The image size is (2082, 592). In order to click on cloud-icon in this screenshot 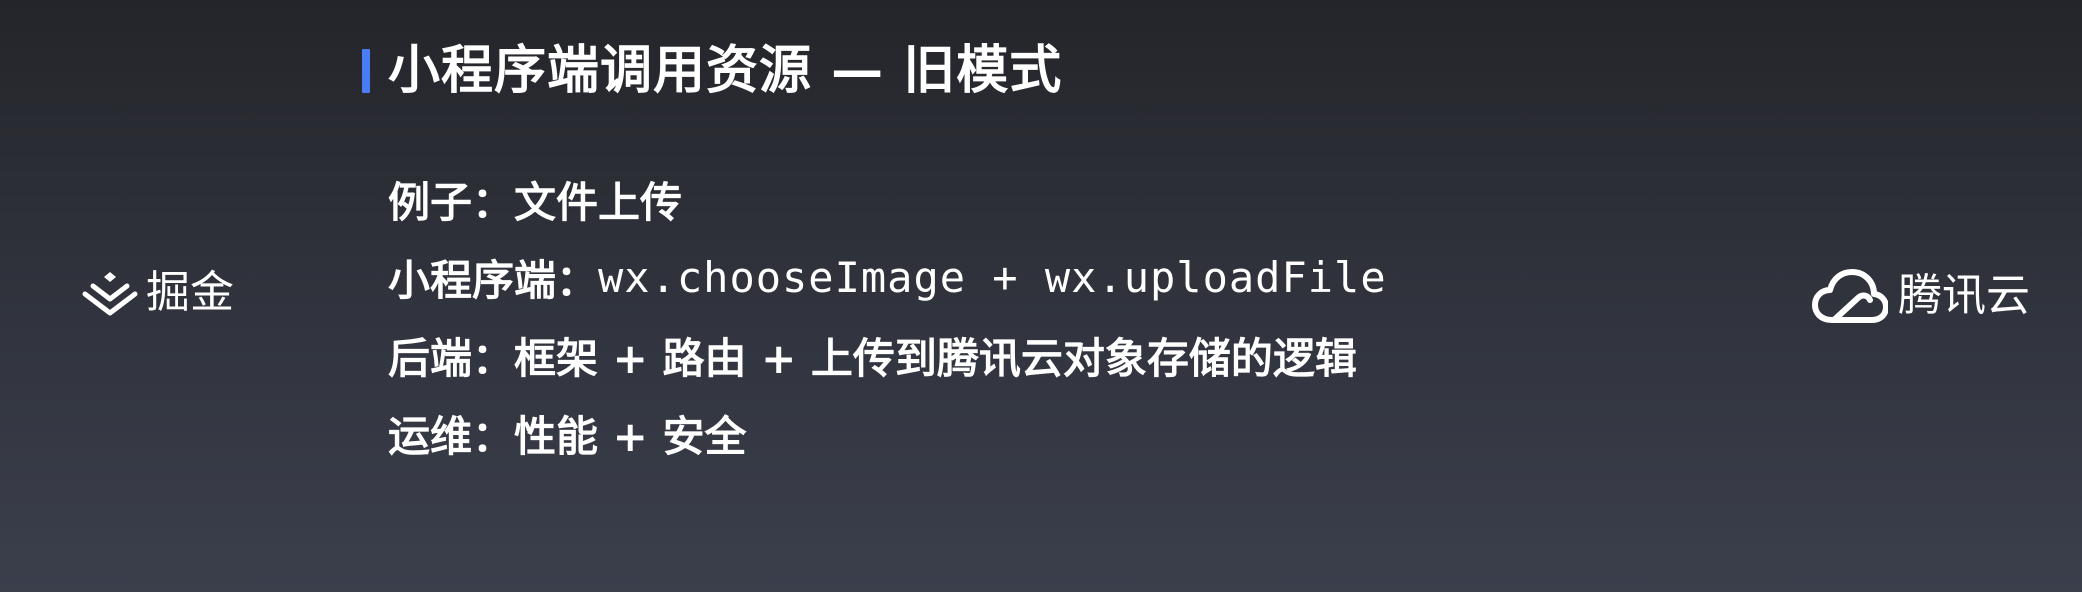, I will do `click(1850, 296)`.